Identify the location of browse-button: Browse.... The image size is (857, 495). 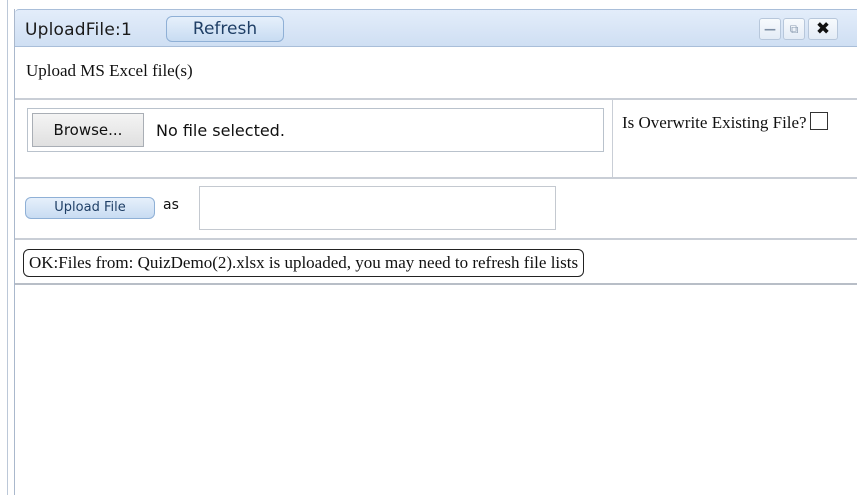
(88, 130).